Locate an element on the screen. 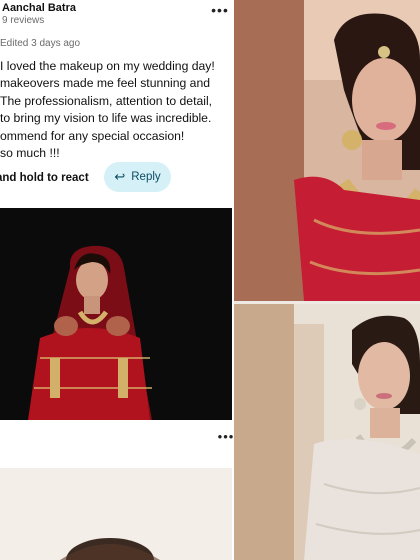 This screenshot has height=560, width=420. reply-arrow-icon: ↩ is located at coordinates (120, 176).